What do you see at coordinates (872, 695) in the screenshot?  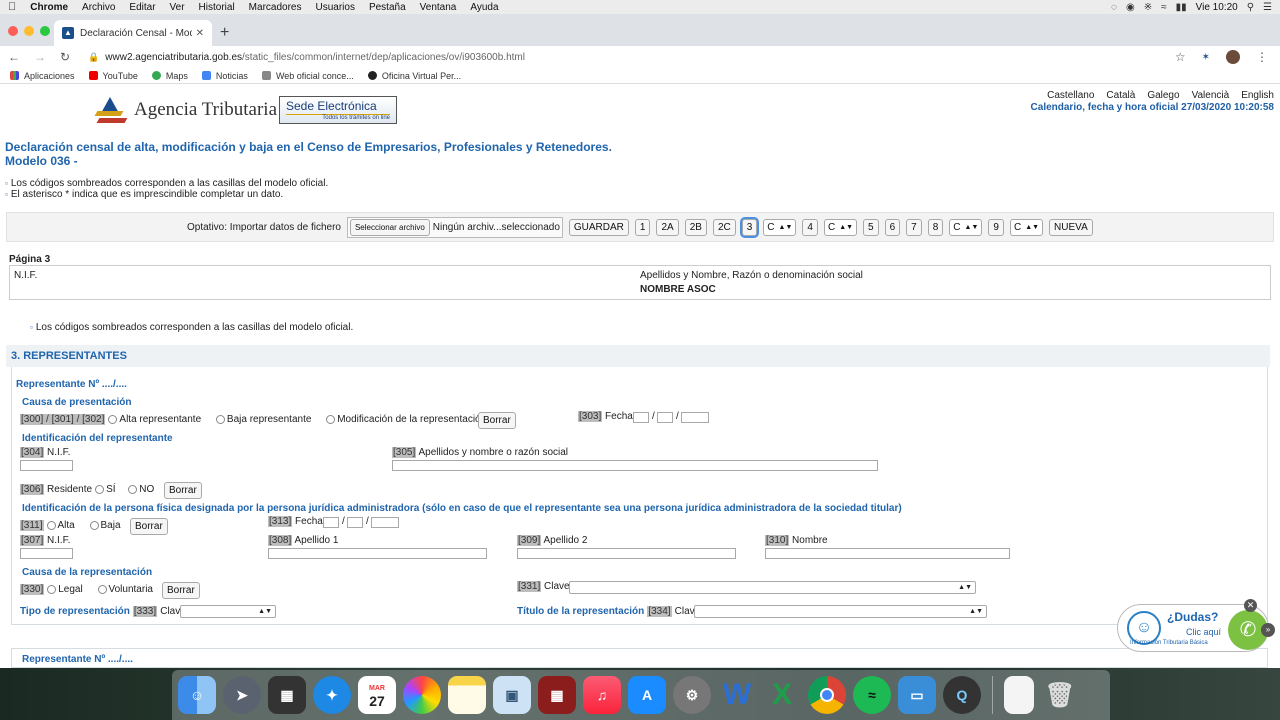 I see `spotify-icon: ≈` at bounding box center [872, 695].